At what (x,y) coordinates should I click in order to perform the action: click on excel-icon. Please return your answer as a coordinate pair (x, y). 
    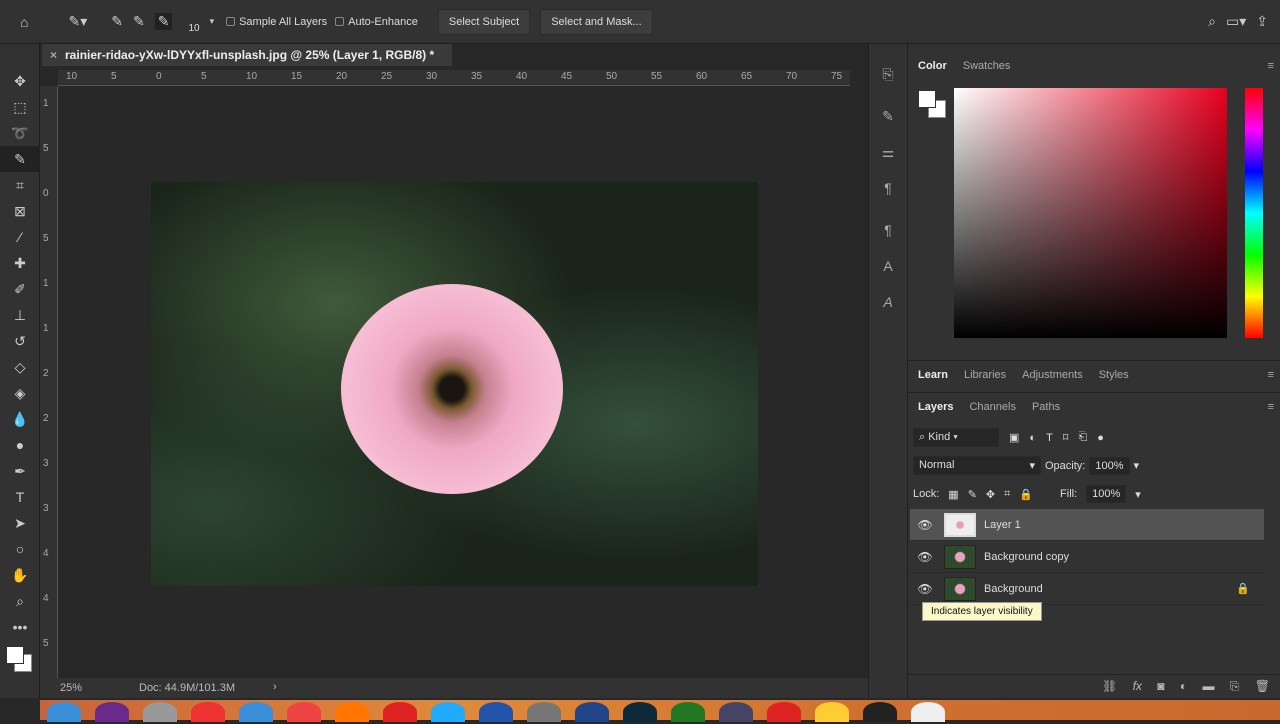
    Looking at the image, I should click on (688, 712).